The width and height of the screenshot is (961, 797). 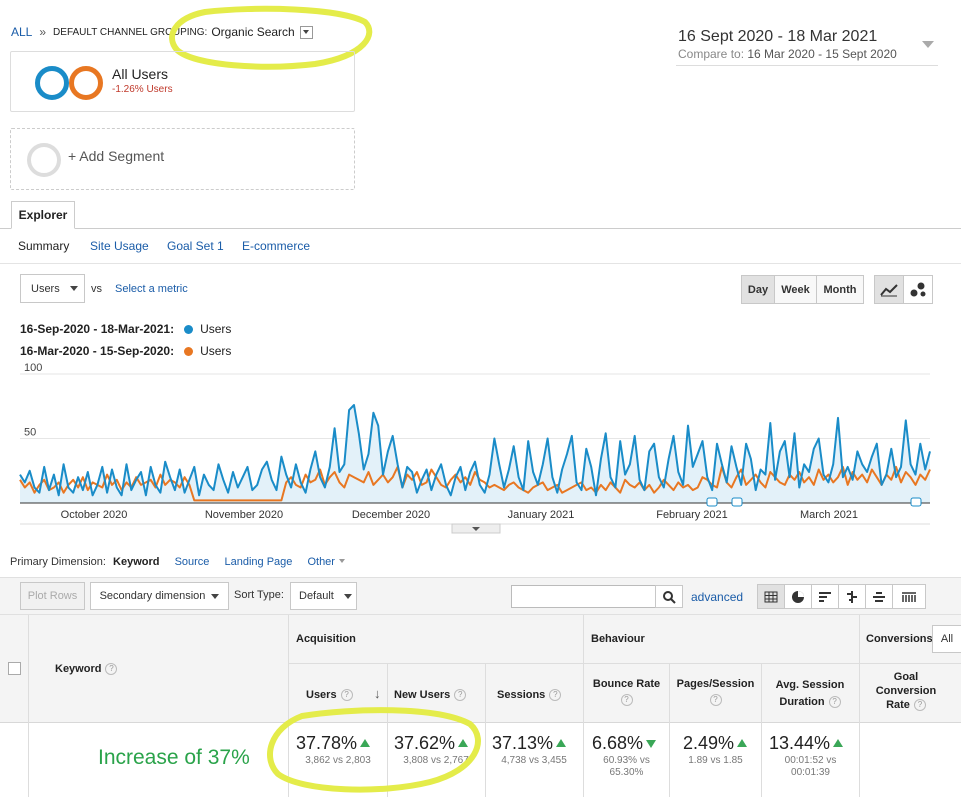 What do you see at coordinates (321, 562) in the screenshot?
I see `dimension-other: Other` at bounding box center [321, 562].